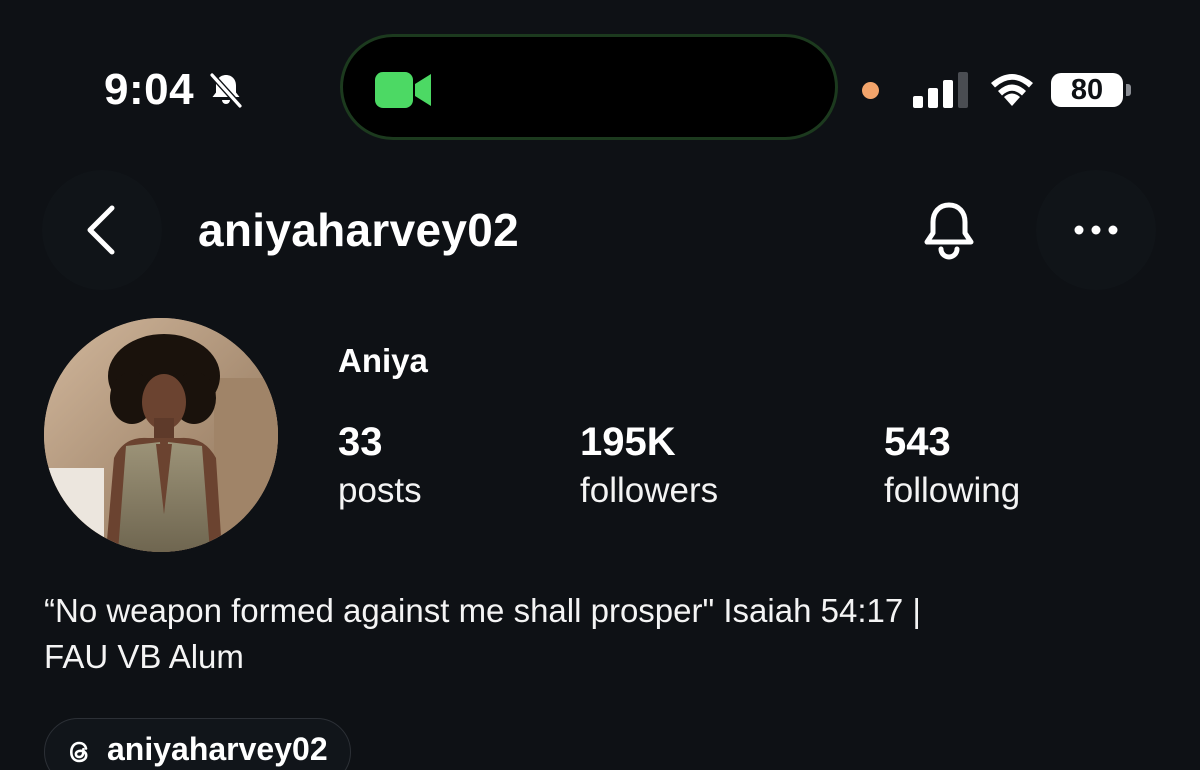 The image size is (1200, 770). I want to click on page-title-username: aniyaharvey02, so click(359, 230).